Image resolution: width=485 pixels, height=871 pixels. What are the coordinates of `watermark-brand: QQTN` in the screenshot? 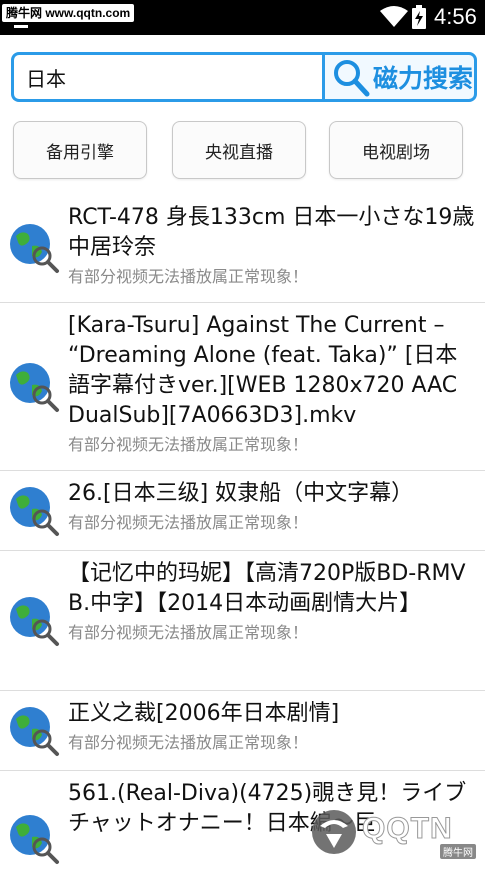 It's located at (407, 829).